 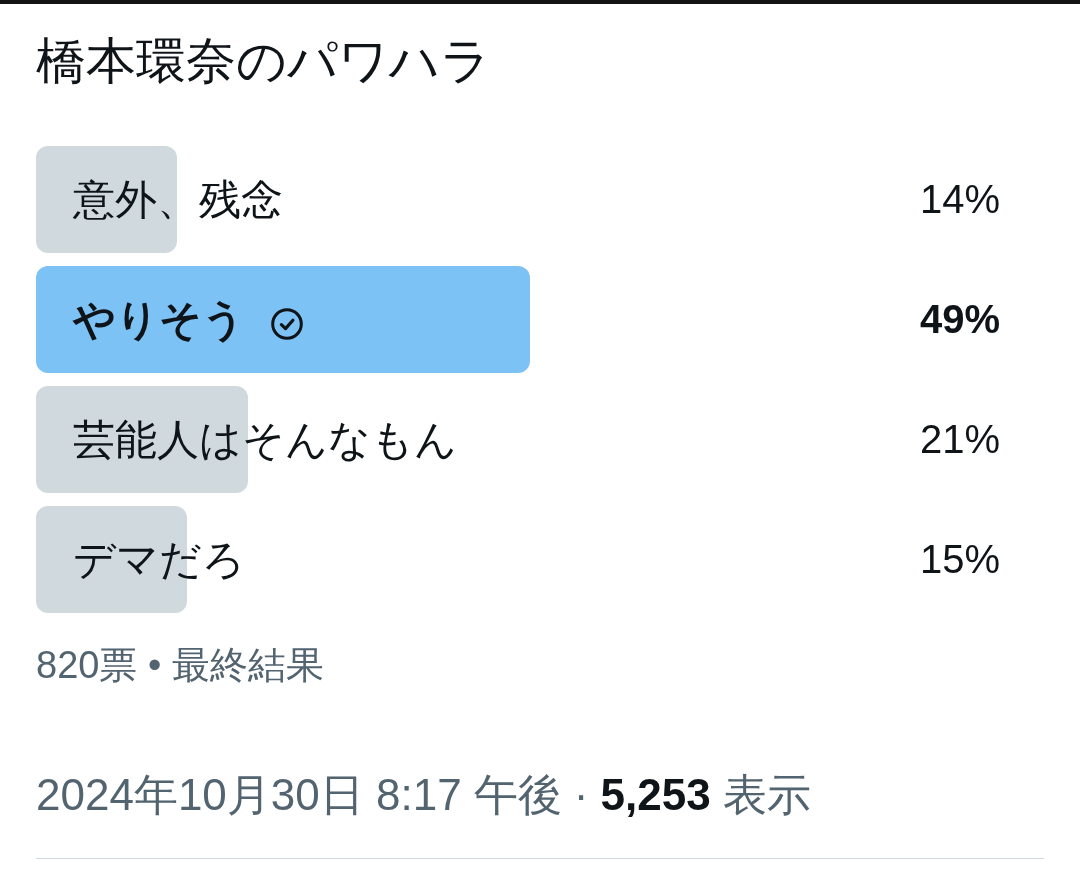 What do you see at coordinates (959, 199) in the screenshot?
I see `option-percentage: 14%` at bounding box center [959, 199].